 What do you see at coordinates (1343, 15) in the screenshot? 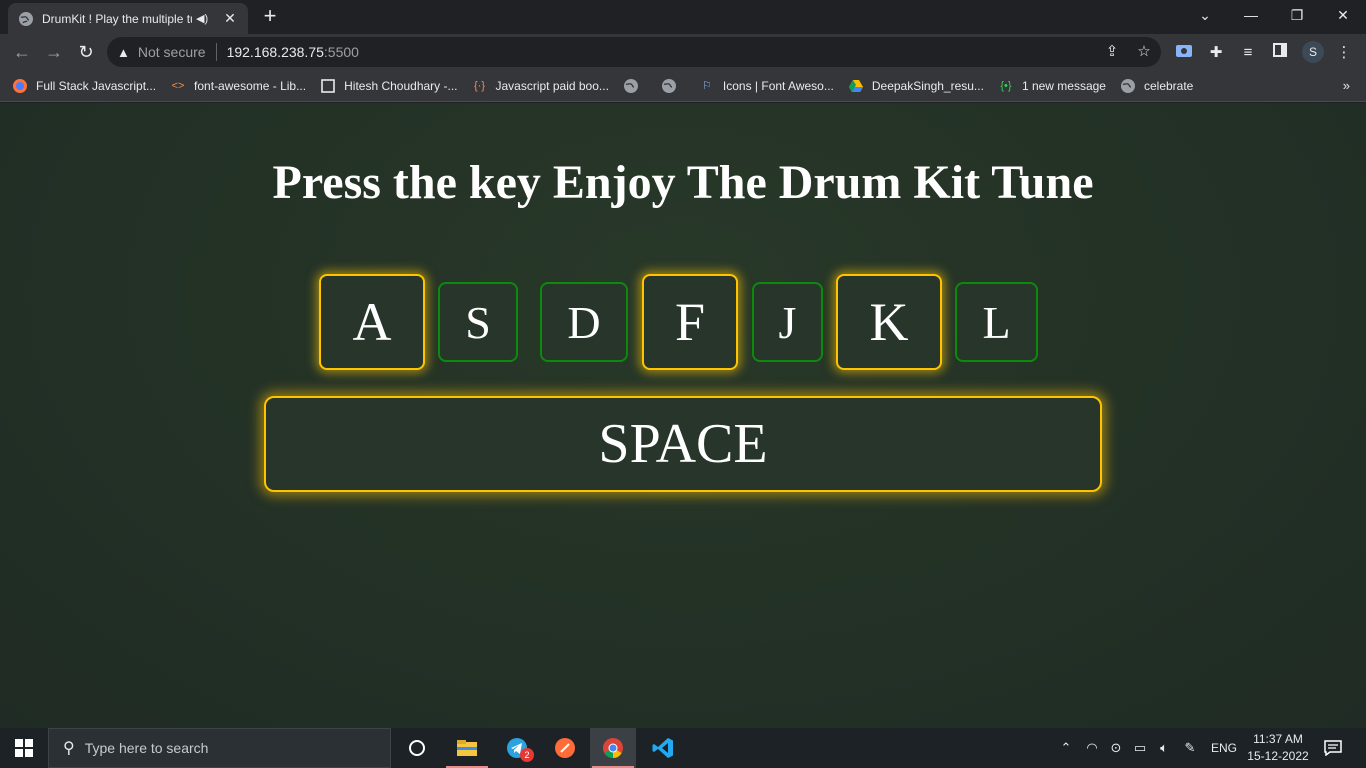
I see `close-window-button: ✕` at bounding box center [1343, 15].